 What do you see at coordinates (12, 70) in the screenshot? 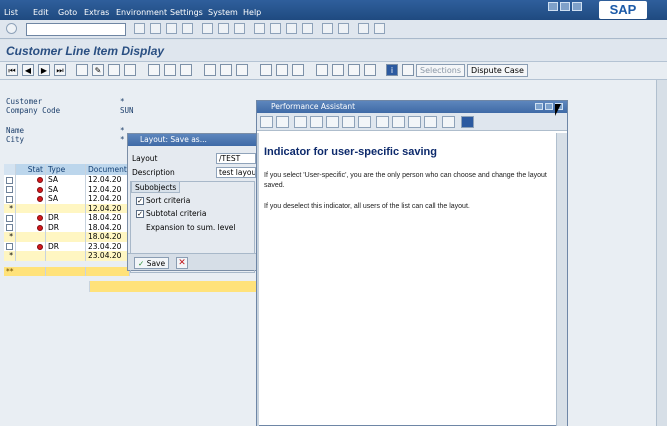
I see `first-item-icon: ⏮` at bounding box center [12, 70].